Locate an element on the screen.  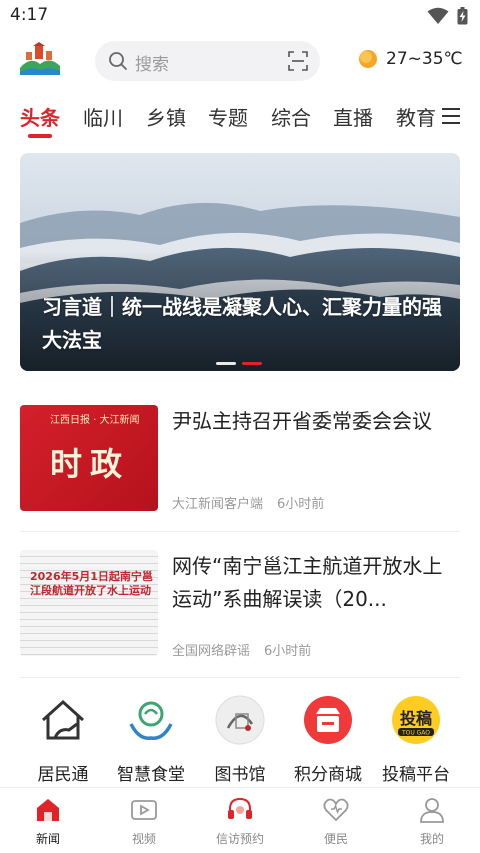
search-input: 搜索 is located at coordinates (152, 62).